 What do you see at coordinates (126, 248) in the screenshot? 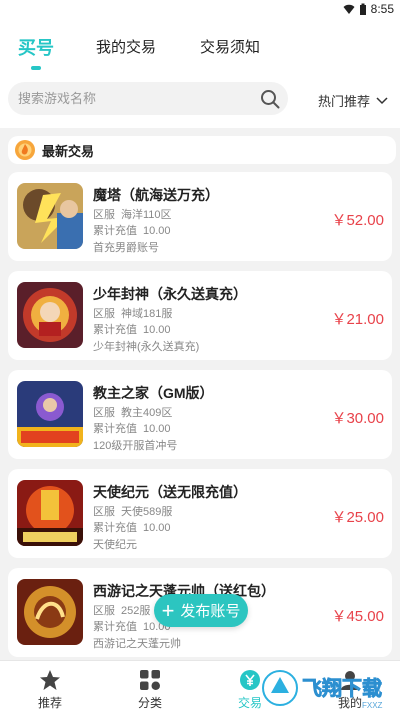
I see `listing-note: 首充男爵账号` at bounding box center [126, 248].